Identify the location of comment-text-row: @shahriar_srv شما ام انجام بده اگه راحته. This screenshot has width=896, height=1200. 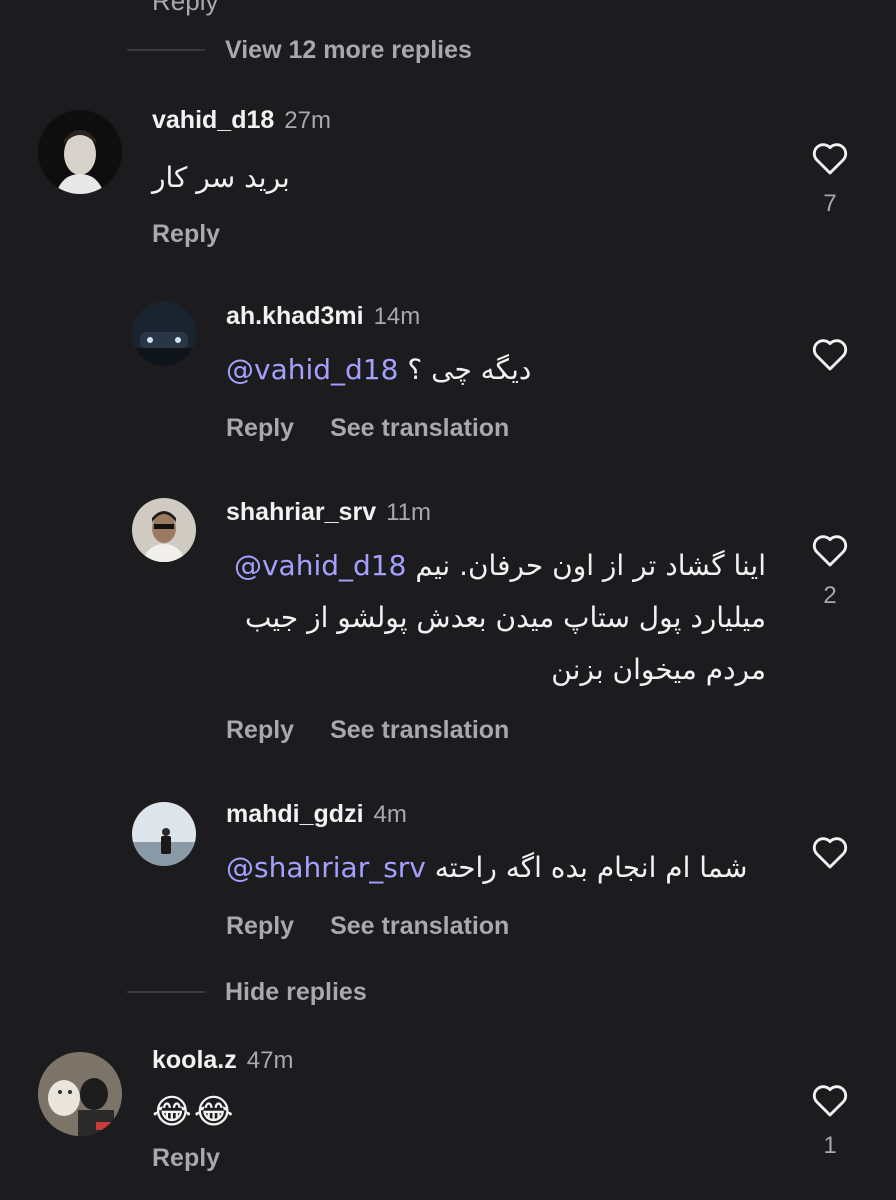
(486, 868).